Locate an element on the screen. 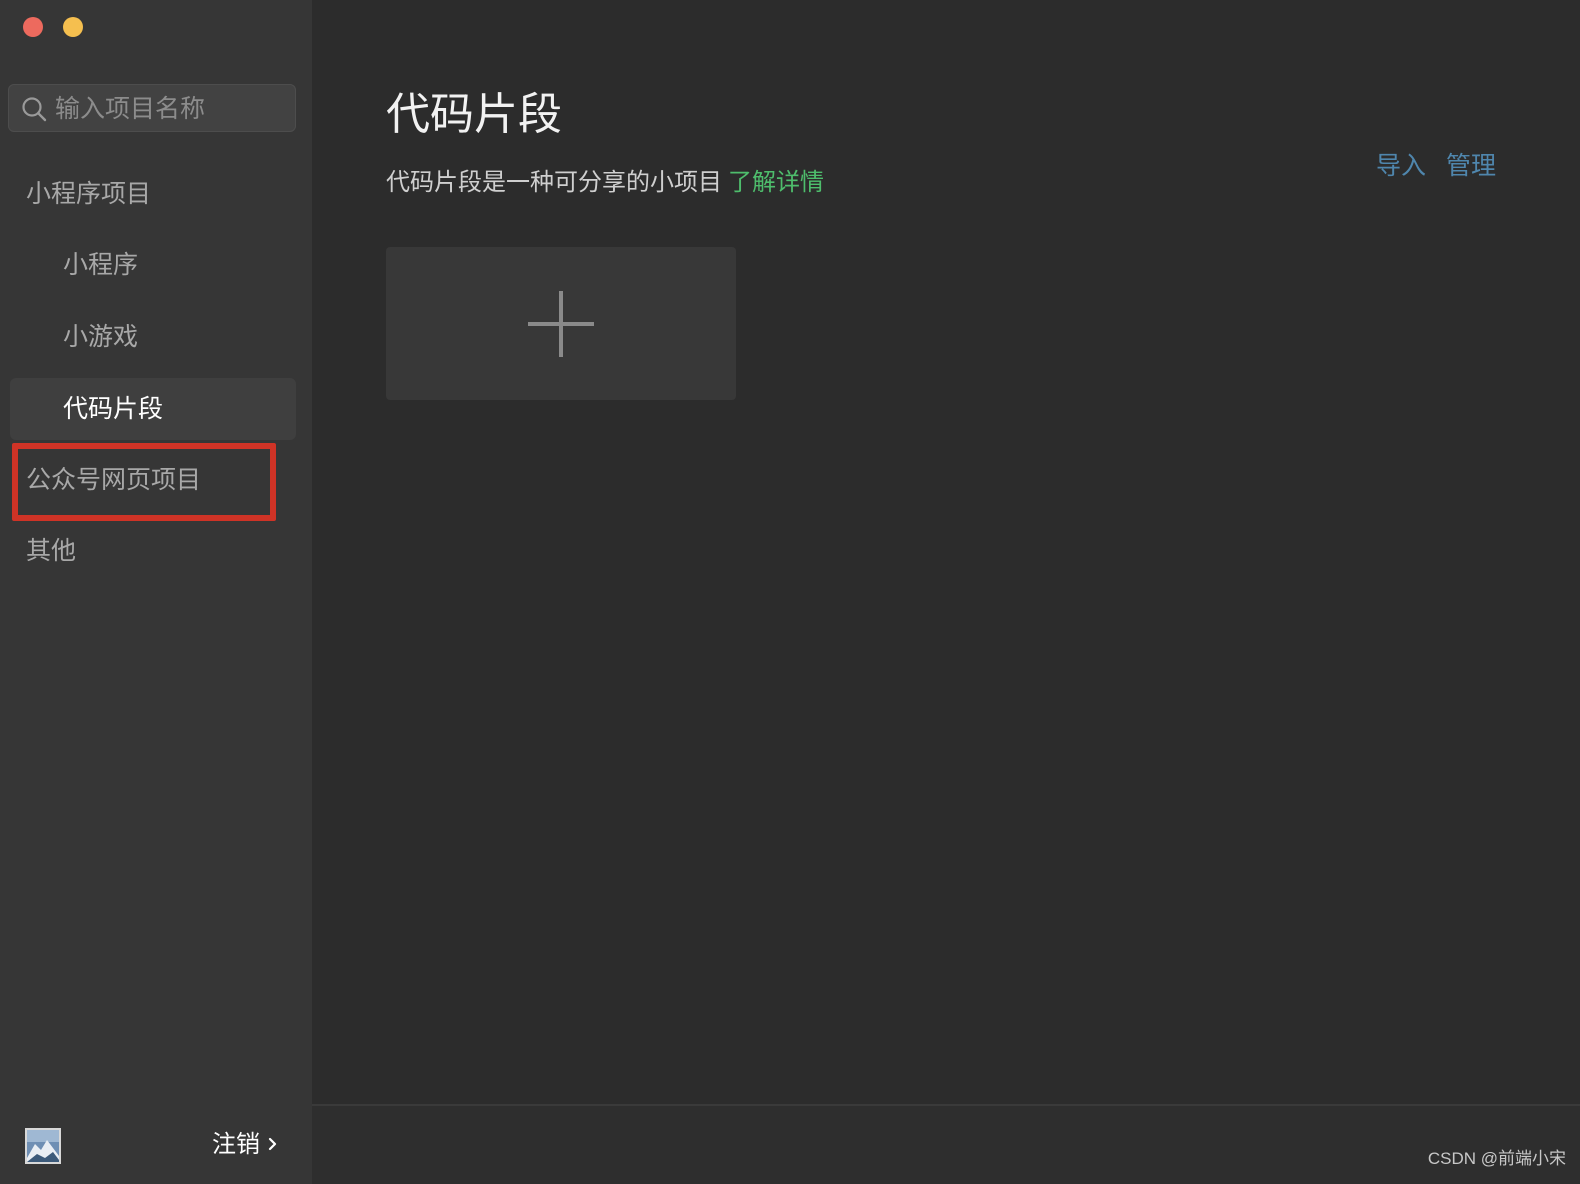 The height and width of the screenshot is (1184, 1580). logout-label: 注销 is located at coordinates (236, 1144).